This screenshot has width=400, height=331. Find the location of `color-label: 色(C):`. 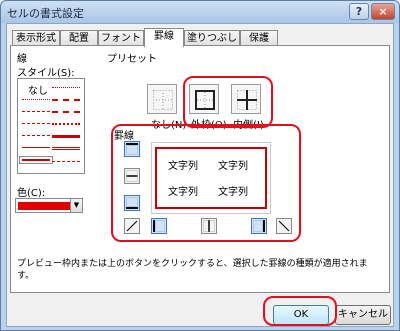

color-label: 色(C): is located at coordinates (31, 193).